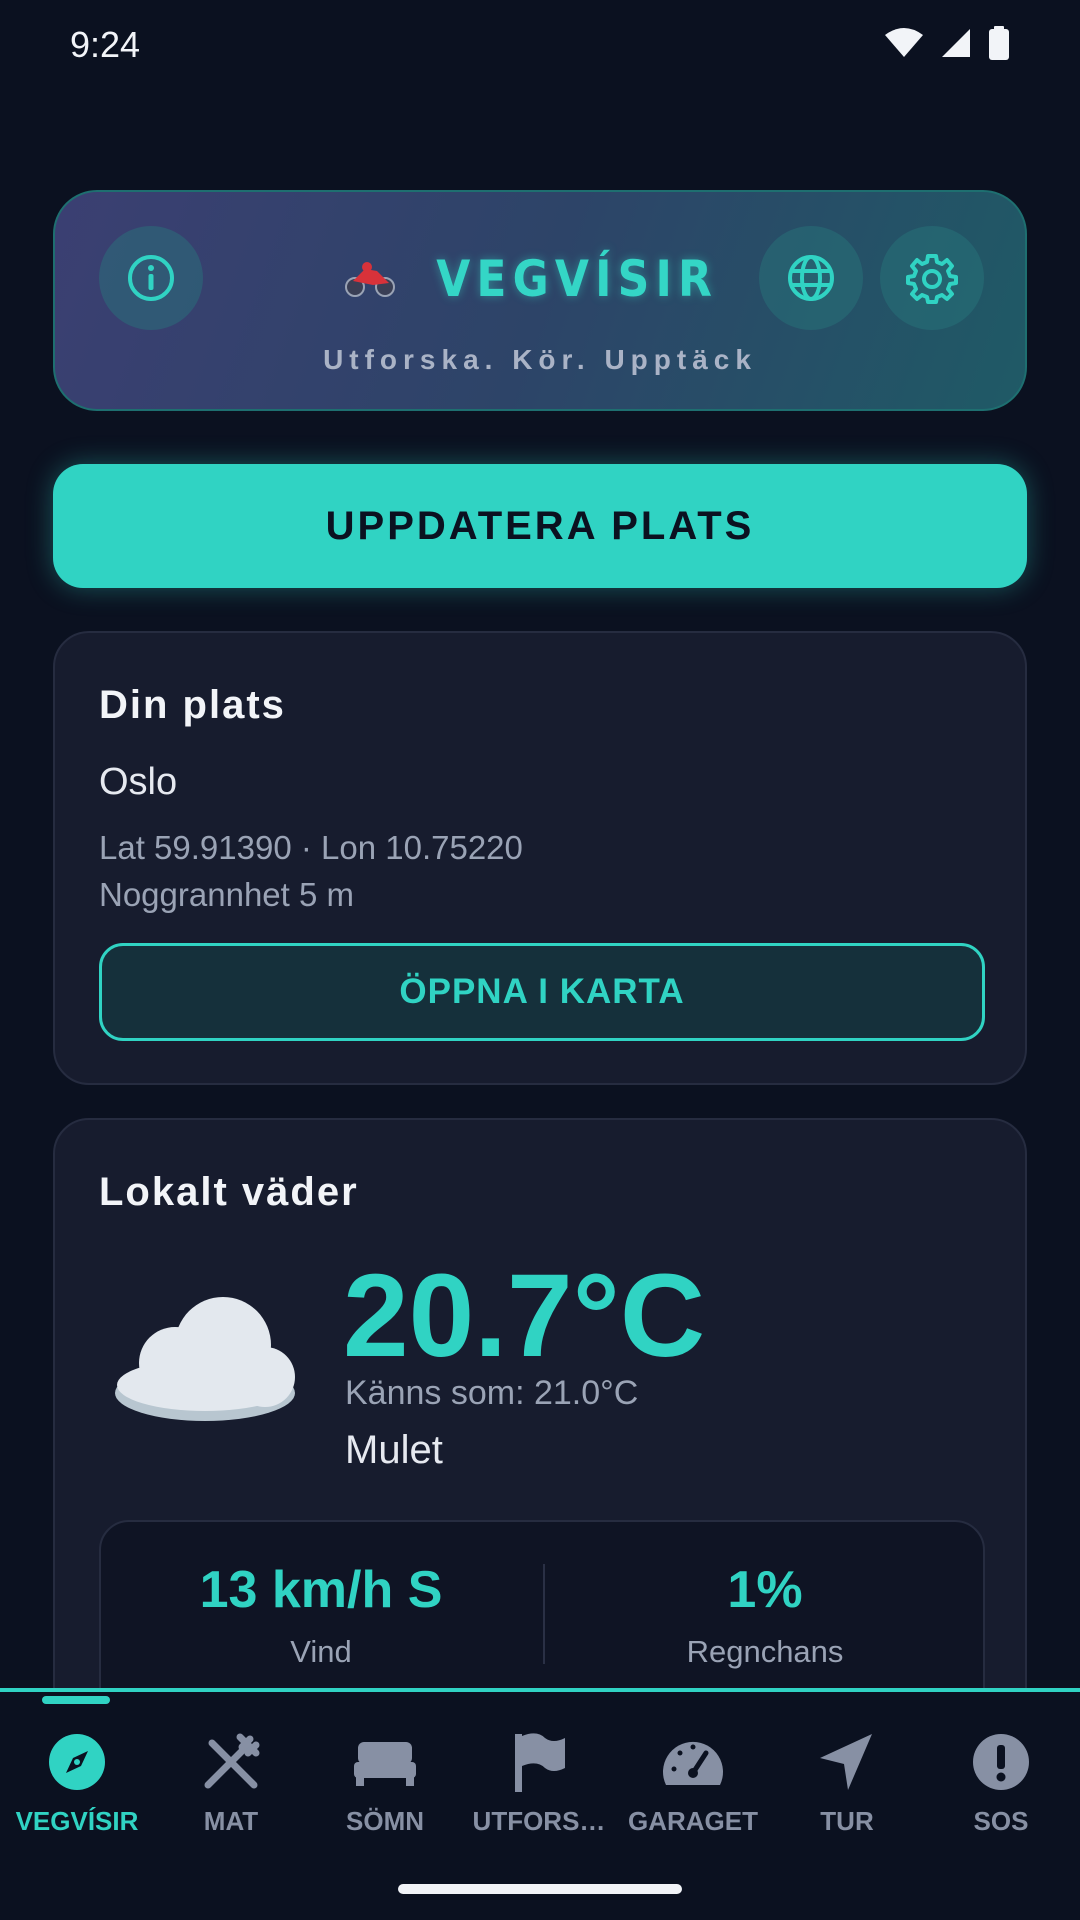 This screenshot has width=1080, height=1920. I want to click on location-coordinates: Lat 59.91390 · Lon 10.75220, so click(311, 847).